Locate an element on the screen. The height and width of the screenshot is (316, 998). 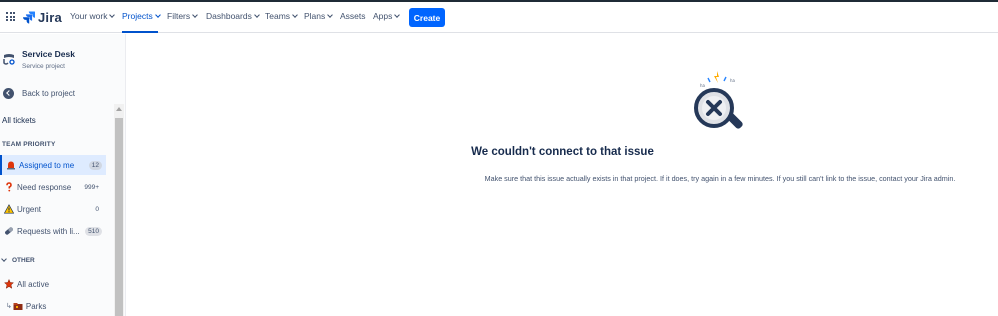
app-switcher-icon is located at coordinates (10, 16).